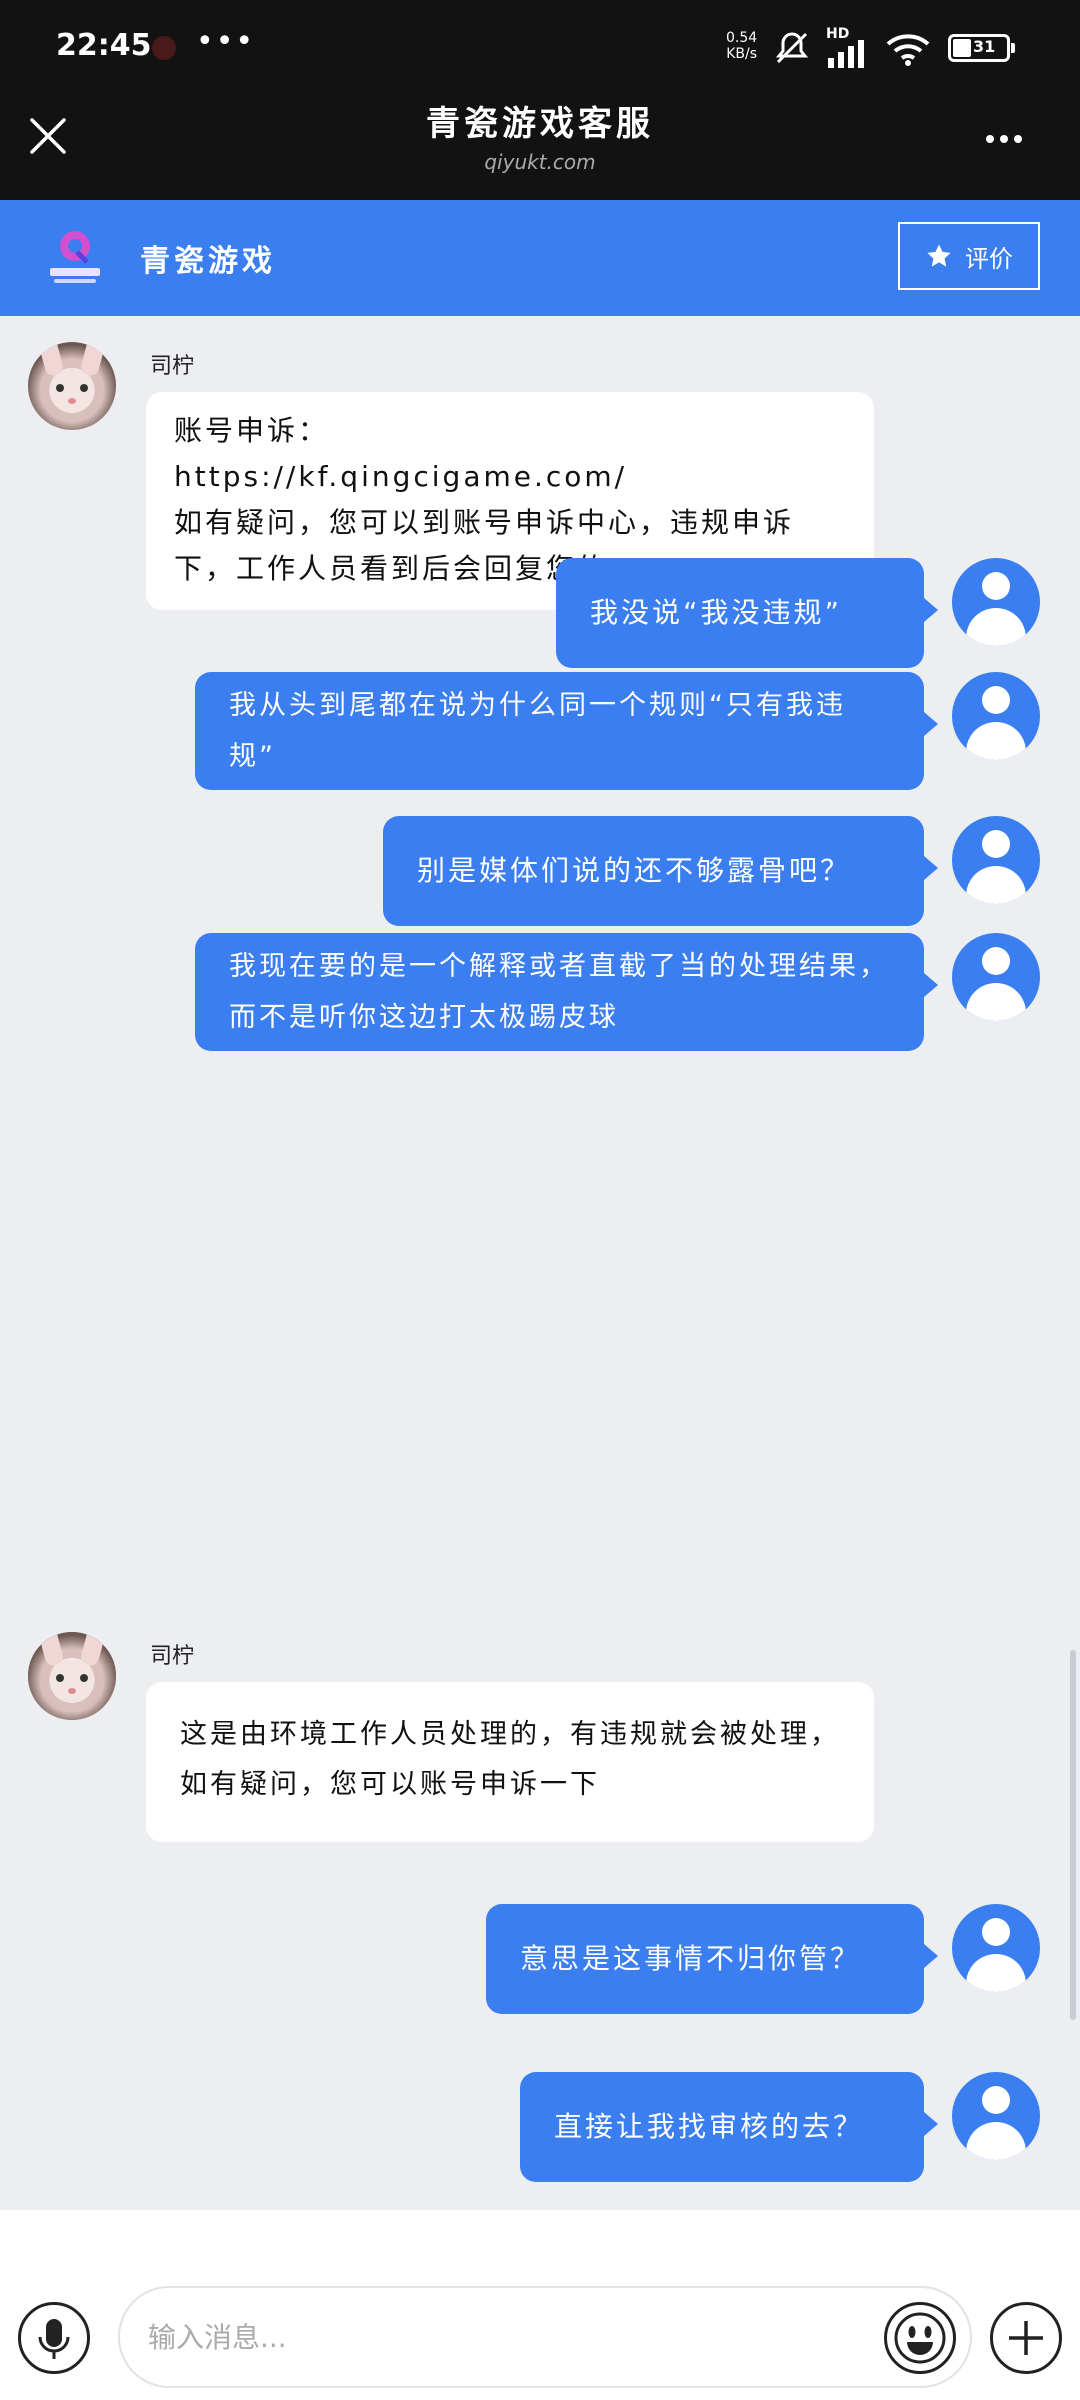  What do you see at coordinates (104, 45) in the screenshot?
I see `status-time: 22:45` at bounding box center [104, 45].